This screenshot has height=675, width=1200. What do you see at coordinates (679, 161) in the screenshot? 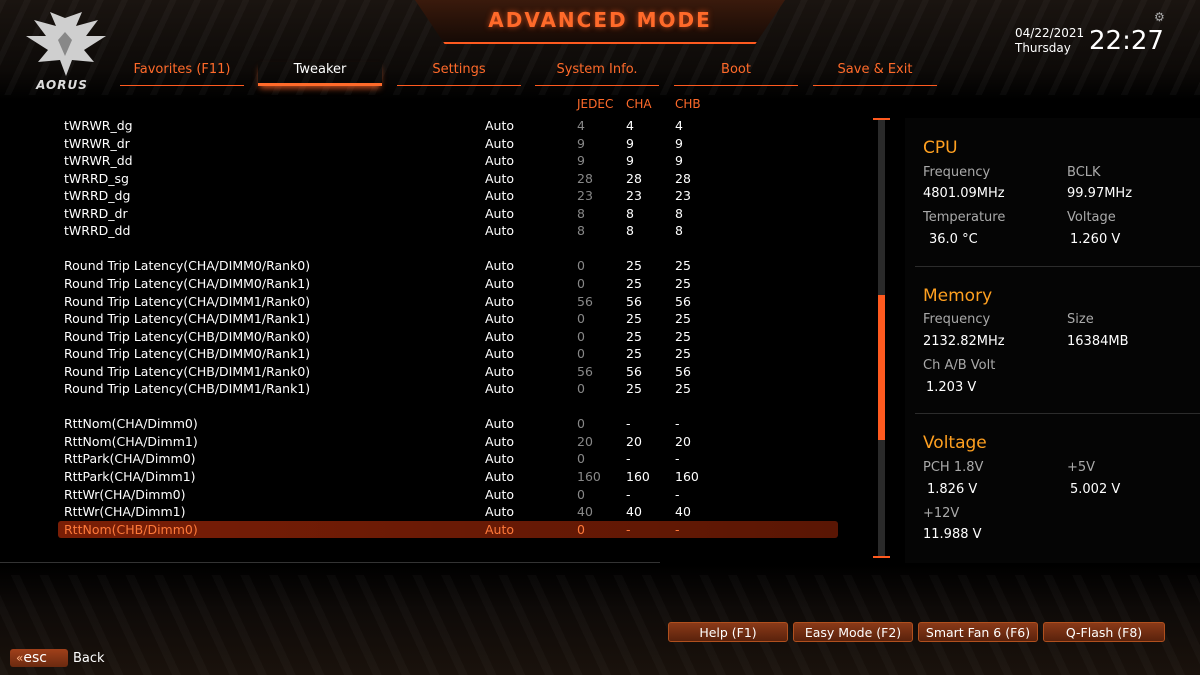
I see `chb-value: 9` at bounding box center [679, 161].